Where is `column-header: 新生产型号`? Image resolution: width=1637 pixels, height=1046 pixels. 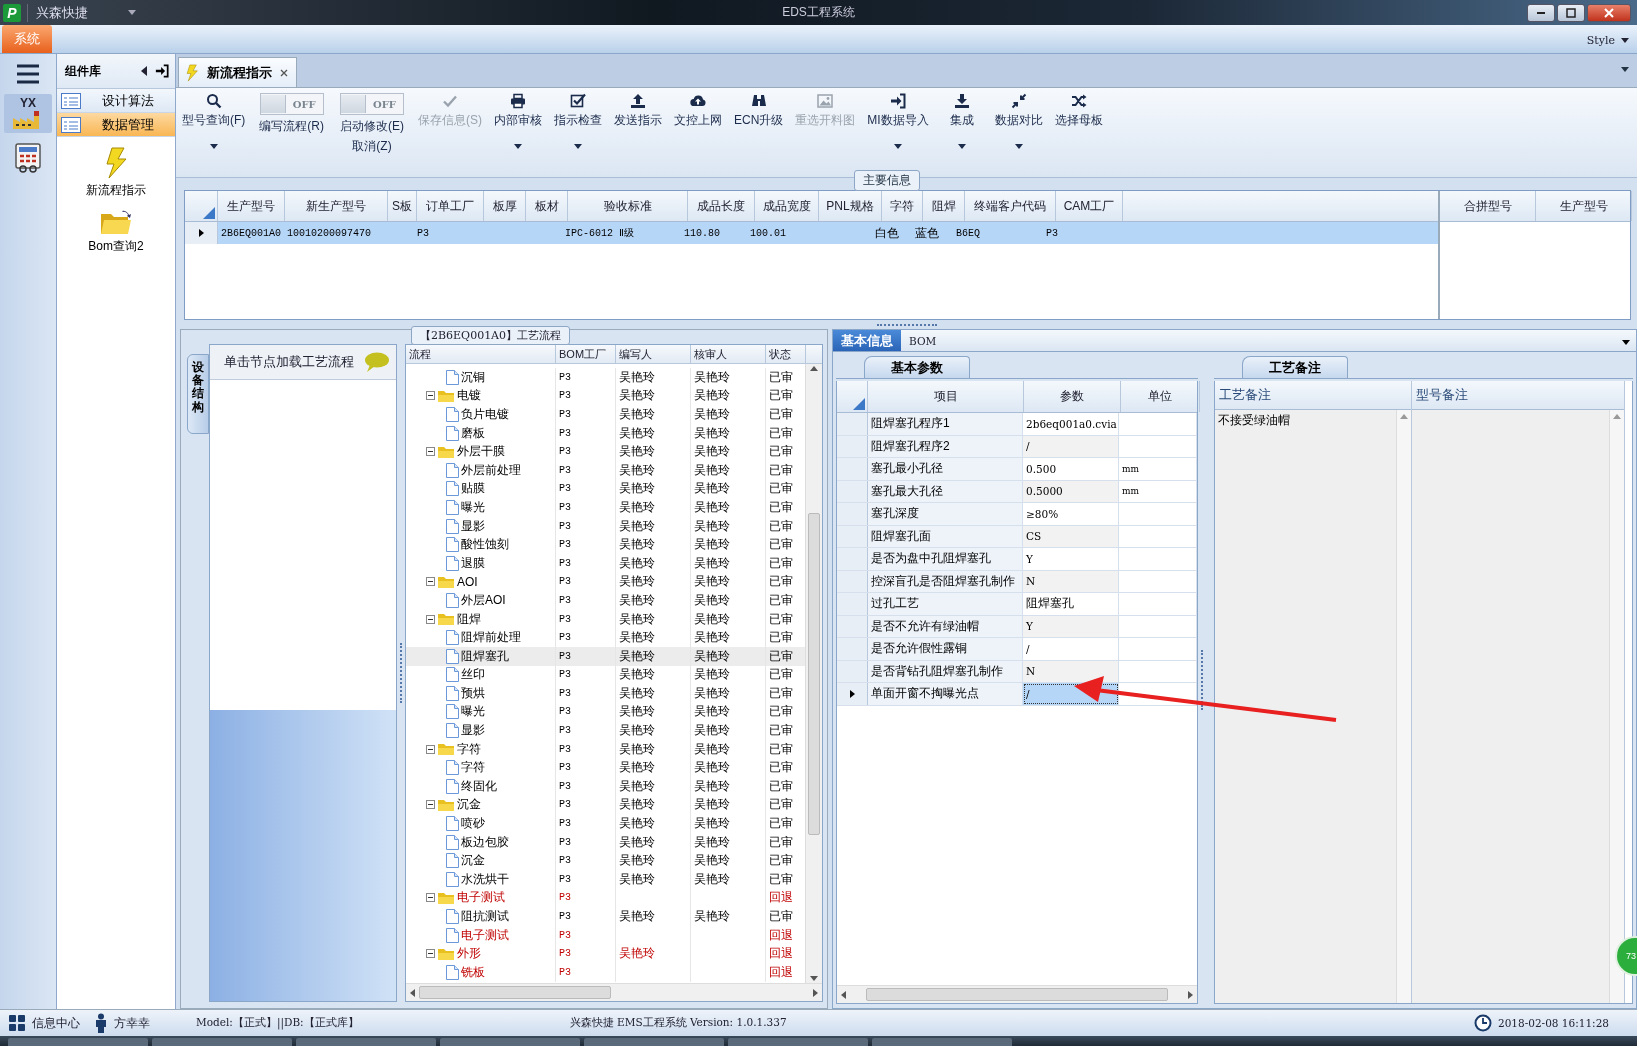
column-header: 新生产型号 is located at coordinates (336, 206).